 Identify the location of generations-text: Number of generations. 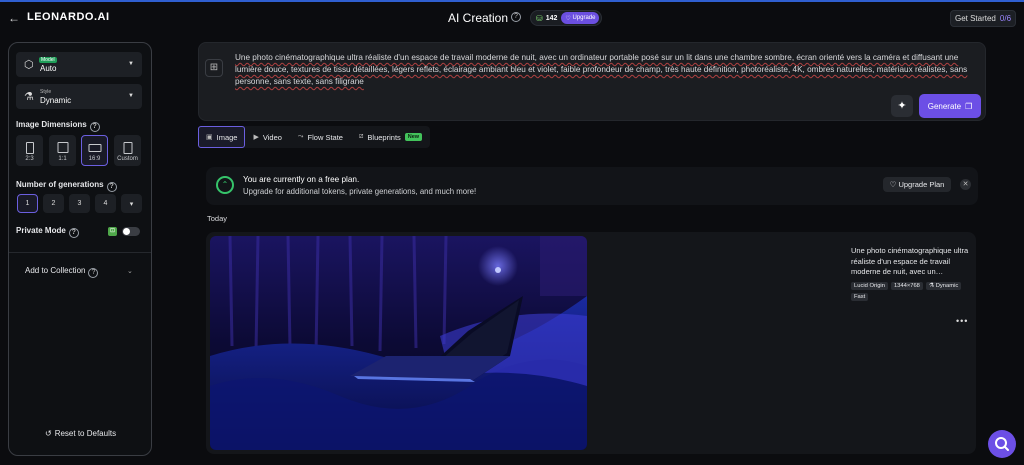
(60, 184).